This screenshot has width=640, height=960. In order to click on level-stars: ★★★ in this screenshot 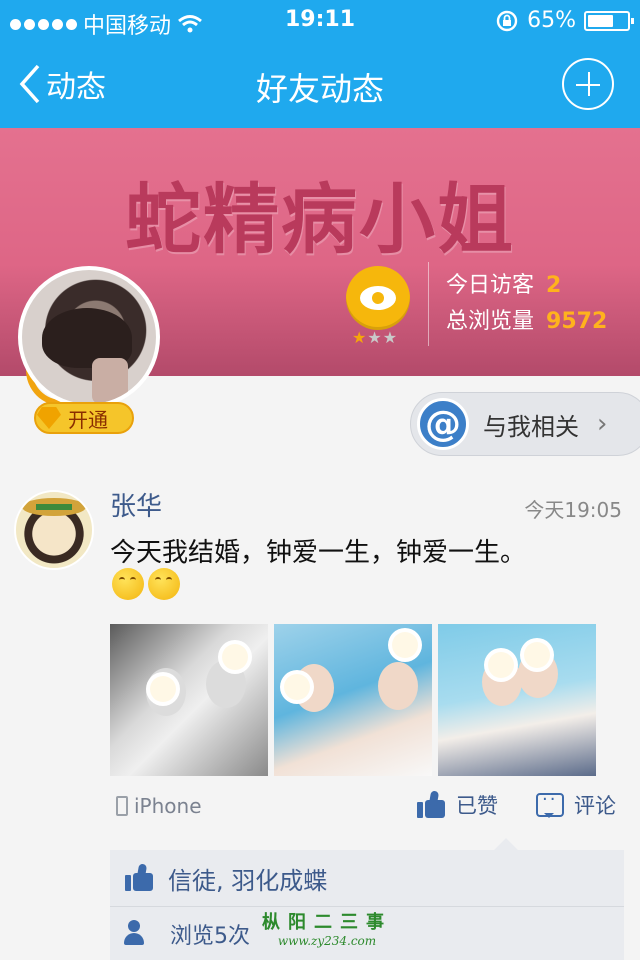, I will do `click(375, 337)`.